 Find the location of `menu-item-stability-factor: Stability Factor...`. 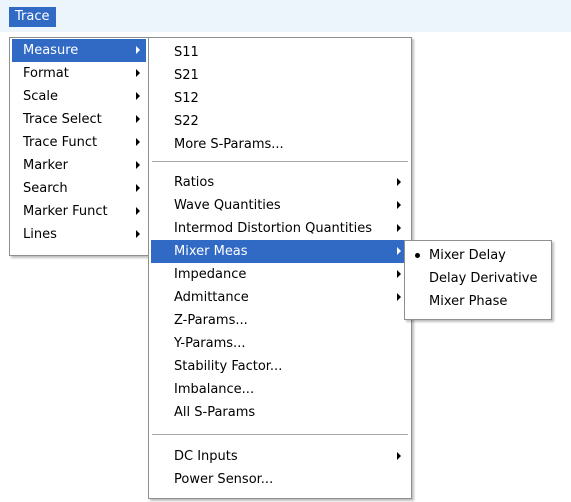

menu-item-stability-factor: Stability Factor... is located at coordinates (280, 366).